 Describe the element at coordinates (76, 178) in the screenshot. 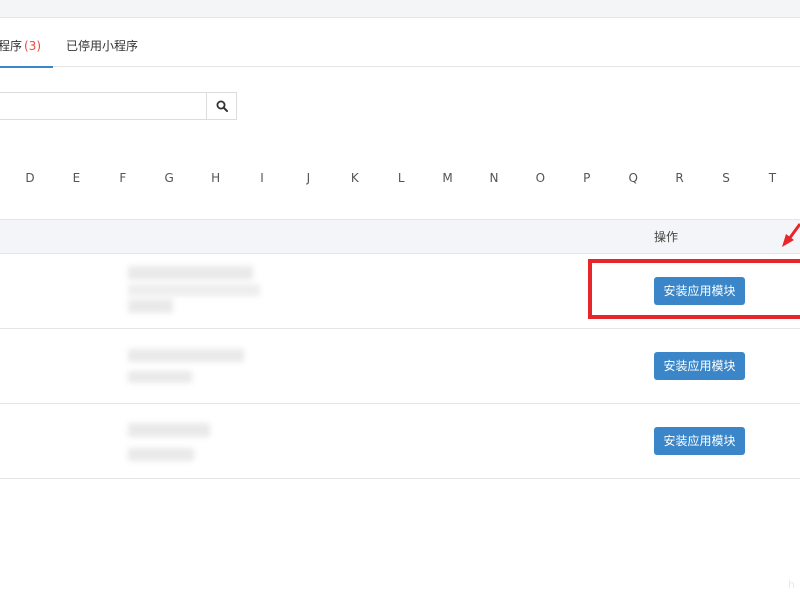

I see `letter-filter-e: E` at that location.